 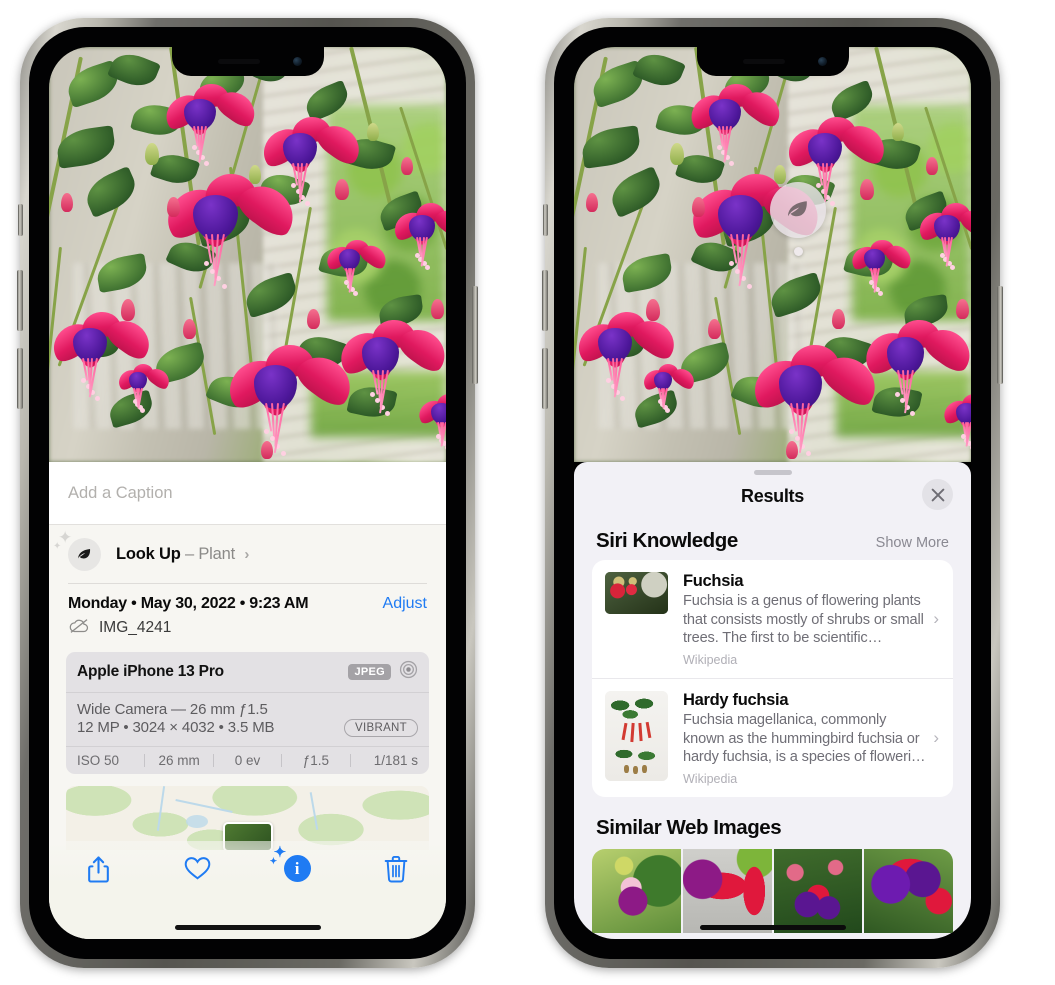 I want to click on caption-field: Add a Caption, so click(x=247, y=493).